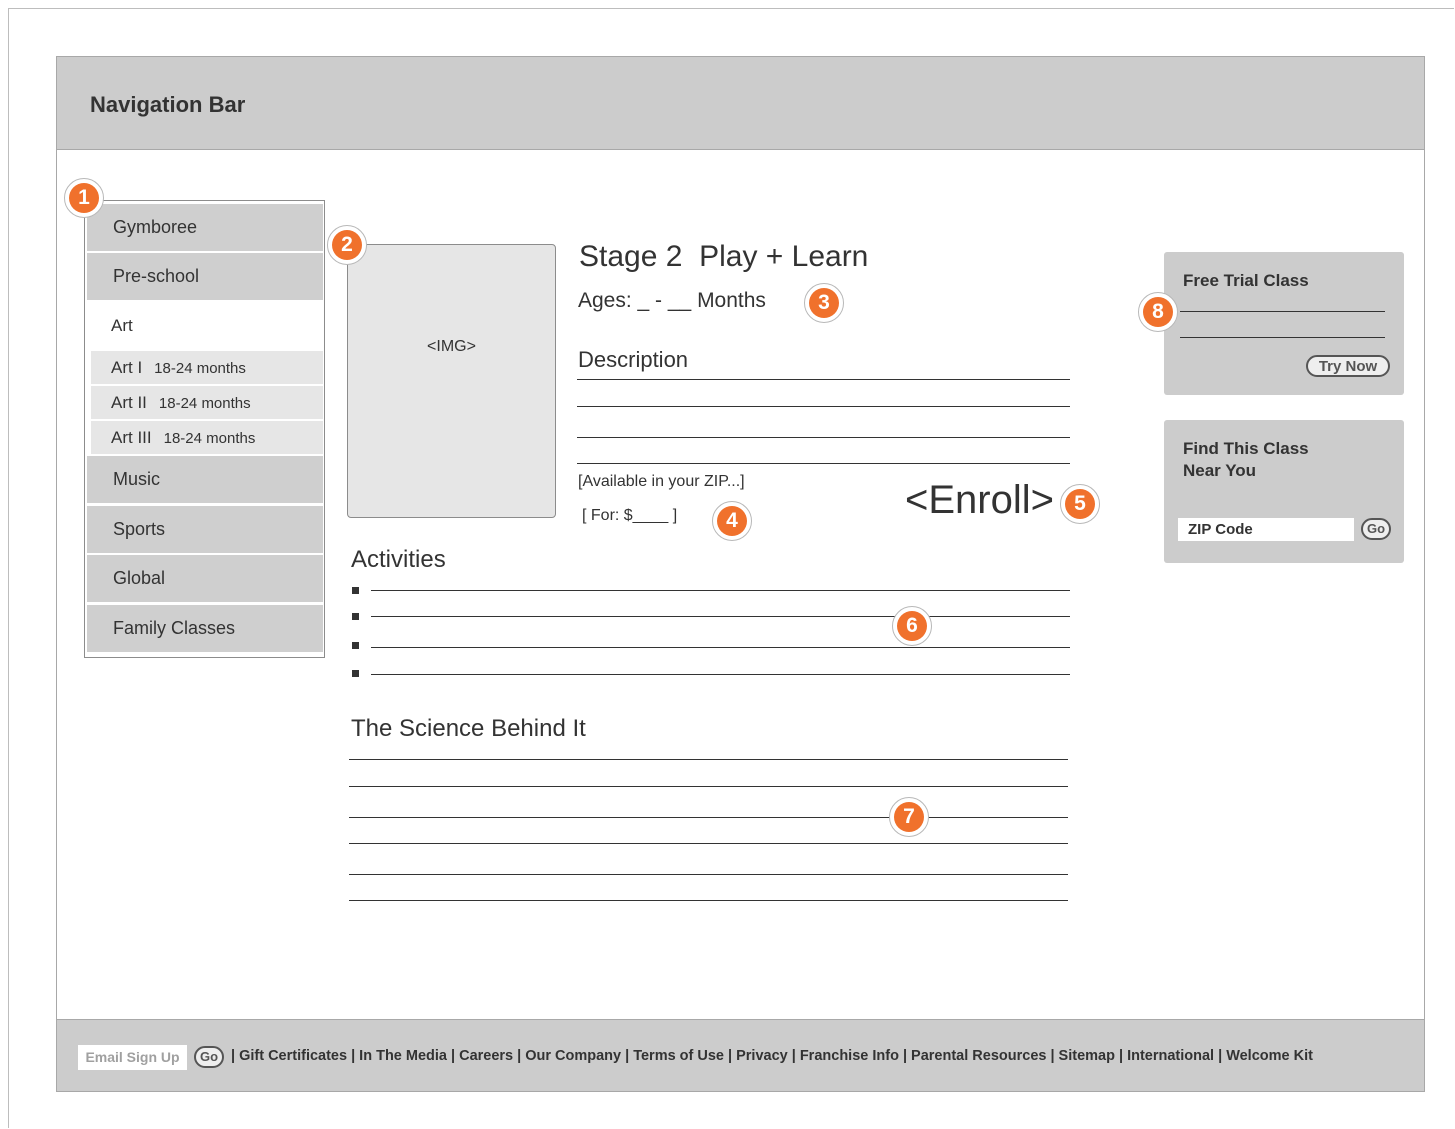 The width and height of the screenshot is (1455, 1129). What do you see at coordinates (1246, 280) in the screenshot?
I see `free-trial-title: Free Trial Class` at bounding box center [1246, 280].